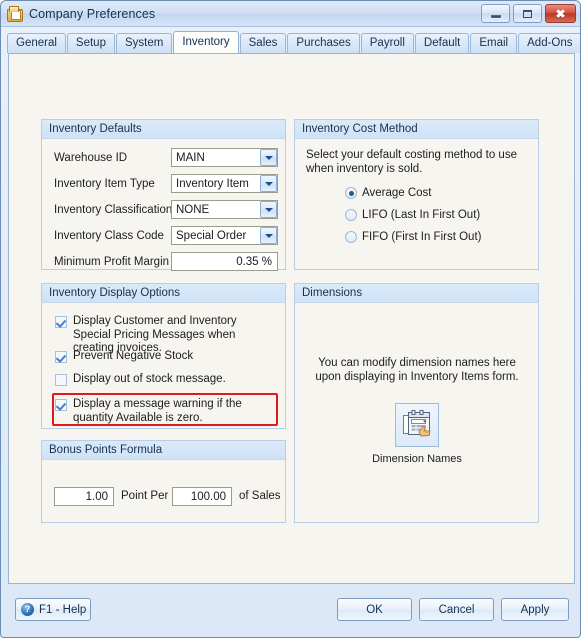 The width and height of the screenshot is (581, 638). I want to click on minimize-icon, so click(495, 16).